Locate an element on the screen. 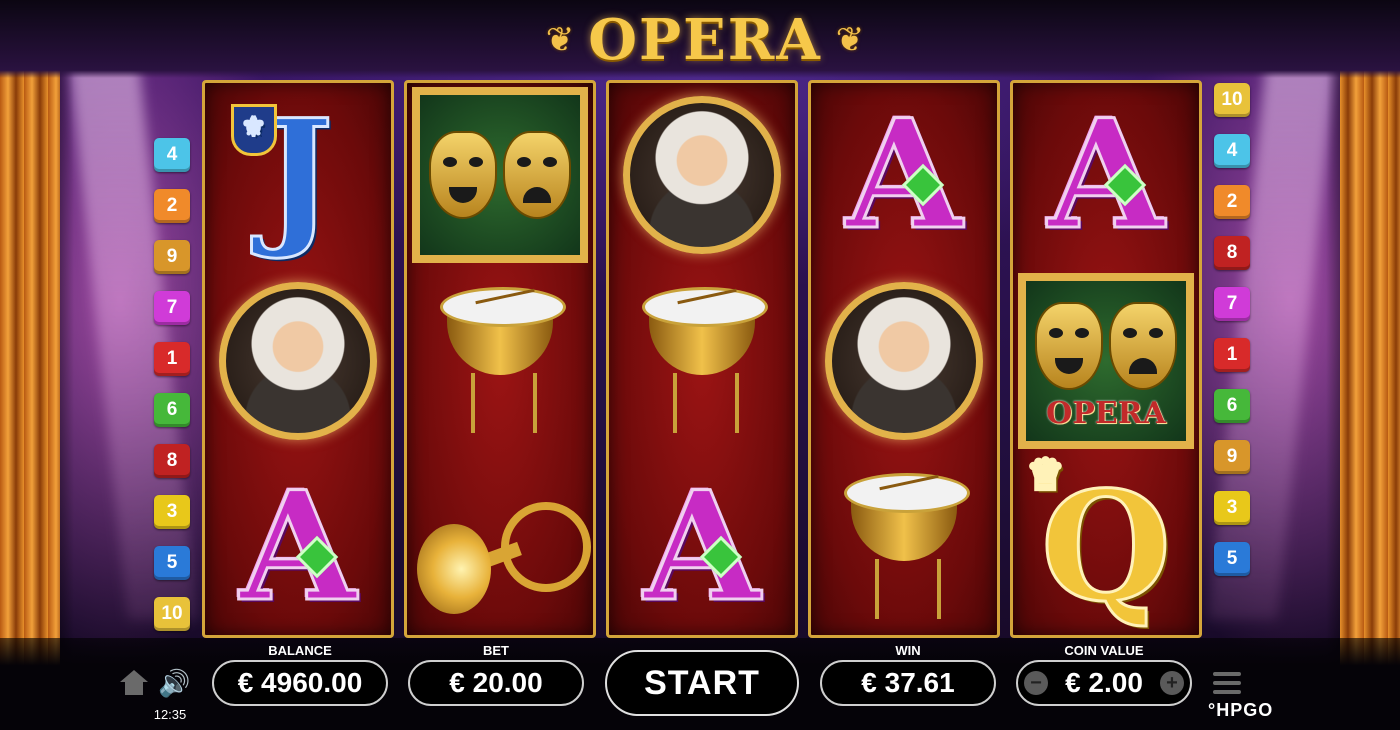 The image size is (1400, 730). win-label: WIN is located at coordinates (908, 650).